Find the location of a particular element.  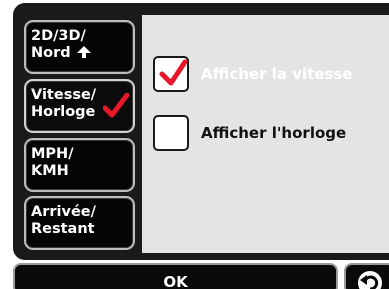

back-button is located at coordinates (366, 276).